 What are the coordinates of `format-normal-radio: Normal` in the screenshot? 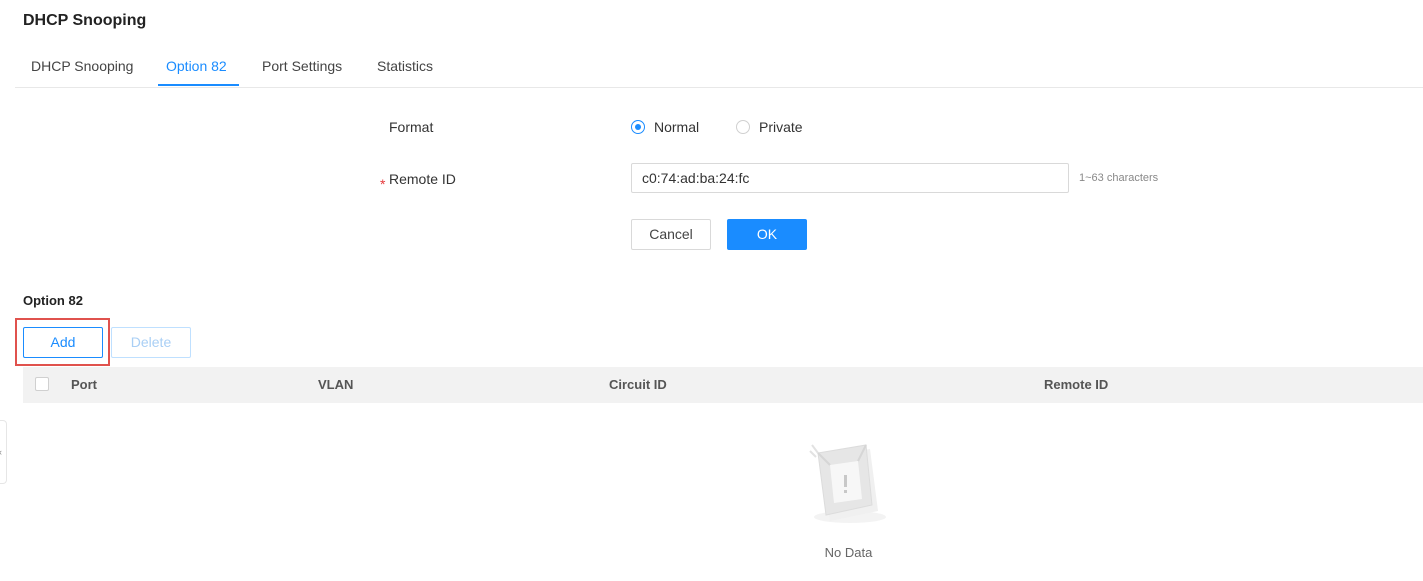 It's located at (665, 127).